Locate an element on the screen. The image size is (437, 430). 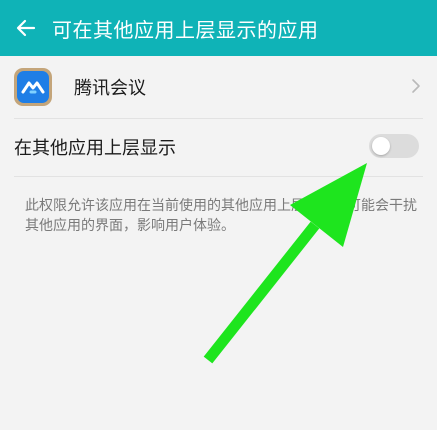
app-row: 腾讯会议 is located at coordinates (218, 87).